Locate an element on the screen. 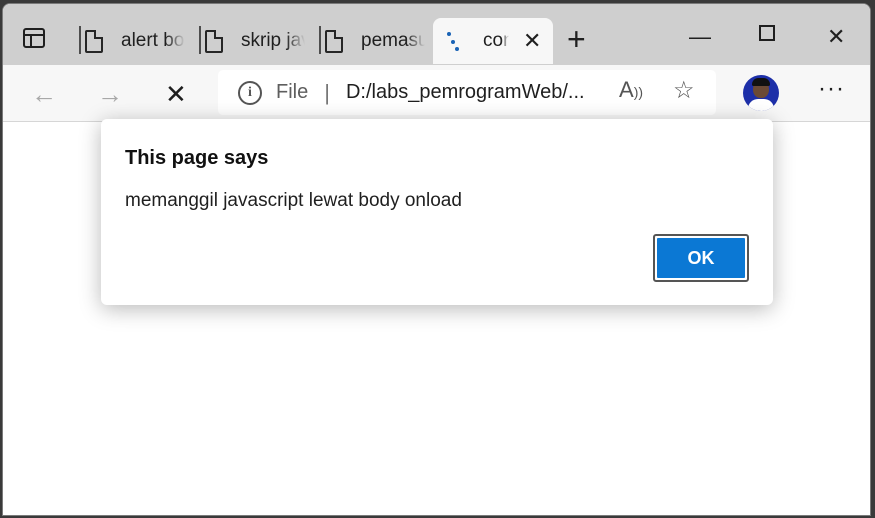 This screenshot has width=875, height=518. tab-title: skrip javascript is located at coordinates (273, 40).